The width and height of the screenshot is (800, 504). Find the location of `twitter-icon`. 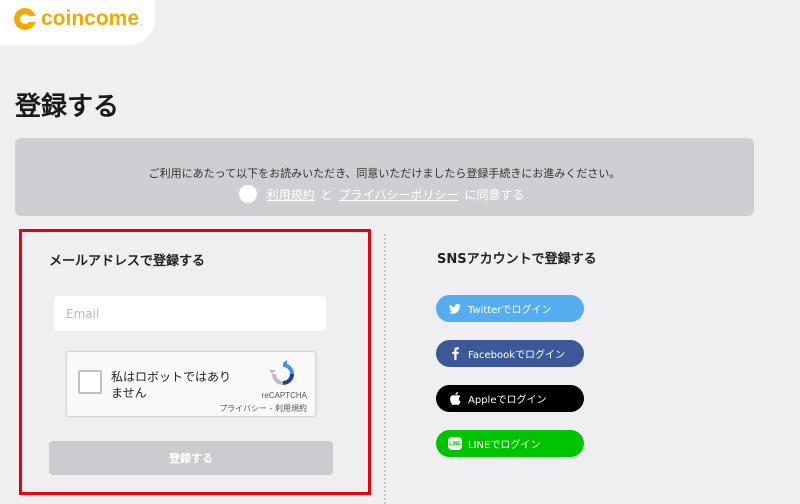

twitter-icon is located at coordinates (455, 309).